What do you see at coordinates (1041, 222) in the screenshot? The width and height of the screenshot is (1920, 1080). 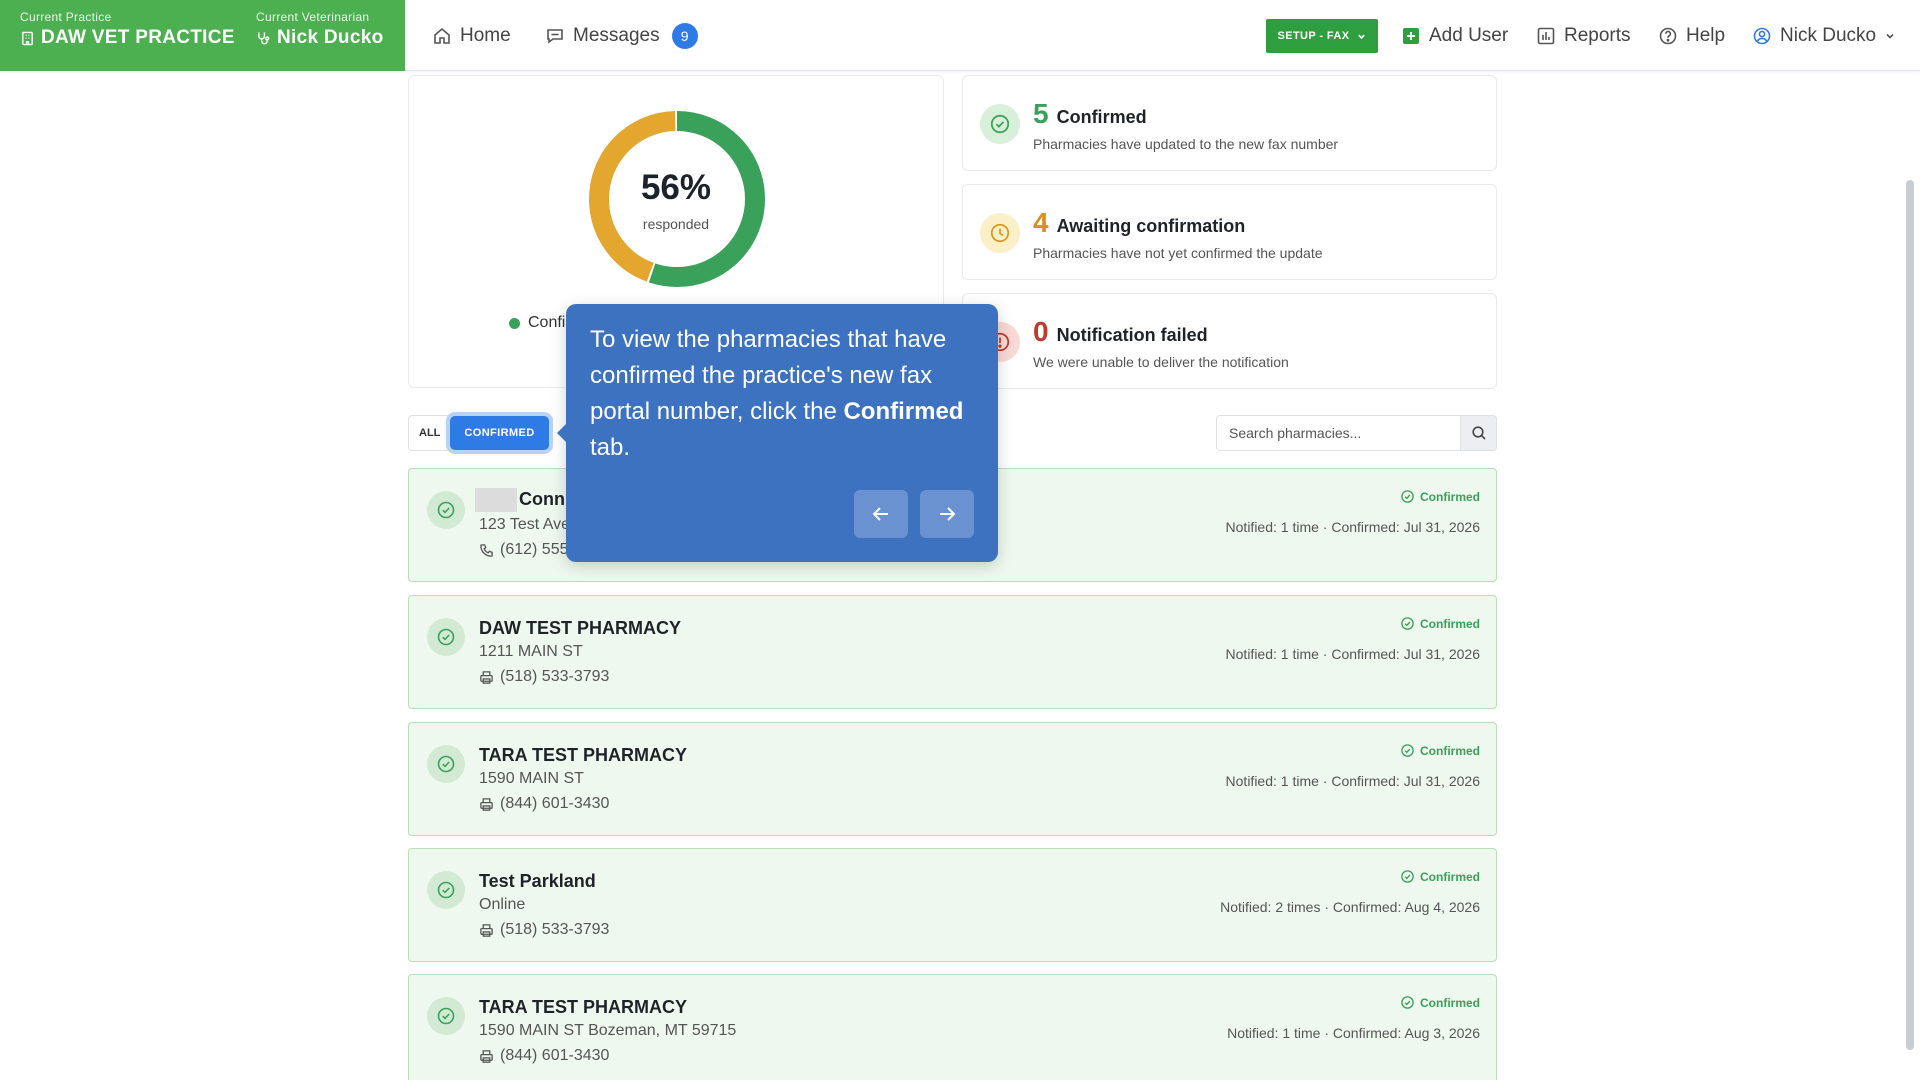 I see `stat-awaiting-count: 4` at bounding box center [1041, 222].